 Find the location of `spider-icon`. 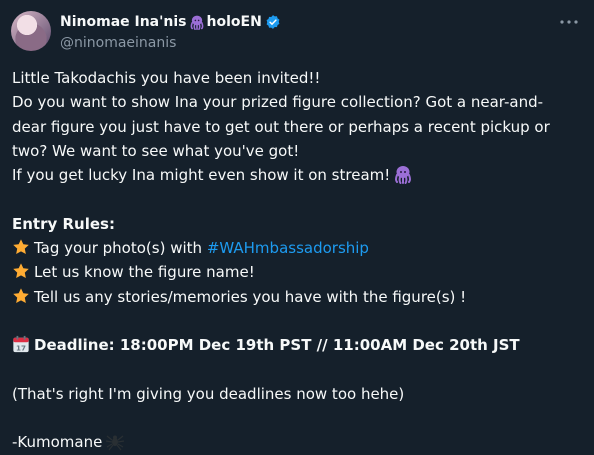

spider-icon is located at coordinates (115, 443).